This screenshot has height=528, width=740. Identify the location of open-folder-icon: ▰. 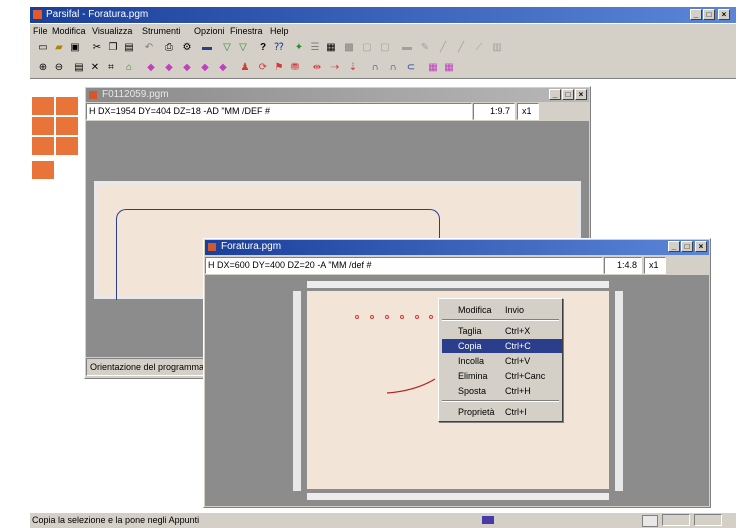
(59, 48).